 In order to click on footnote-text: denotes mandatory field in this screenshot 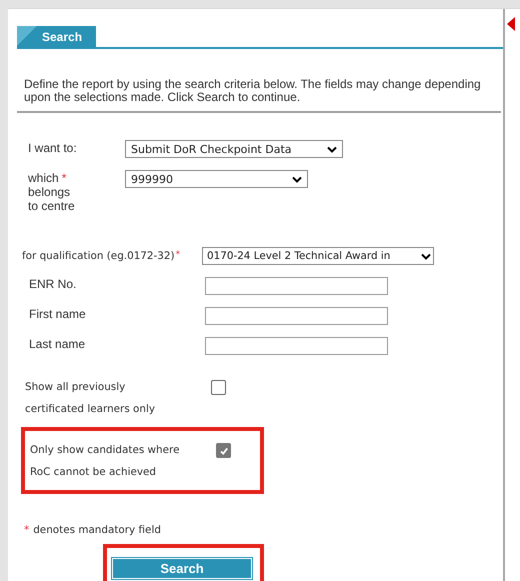, I will do `click(97, 530)`.